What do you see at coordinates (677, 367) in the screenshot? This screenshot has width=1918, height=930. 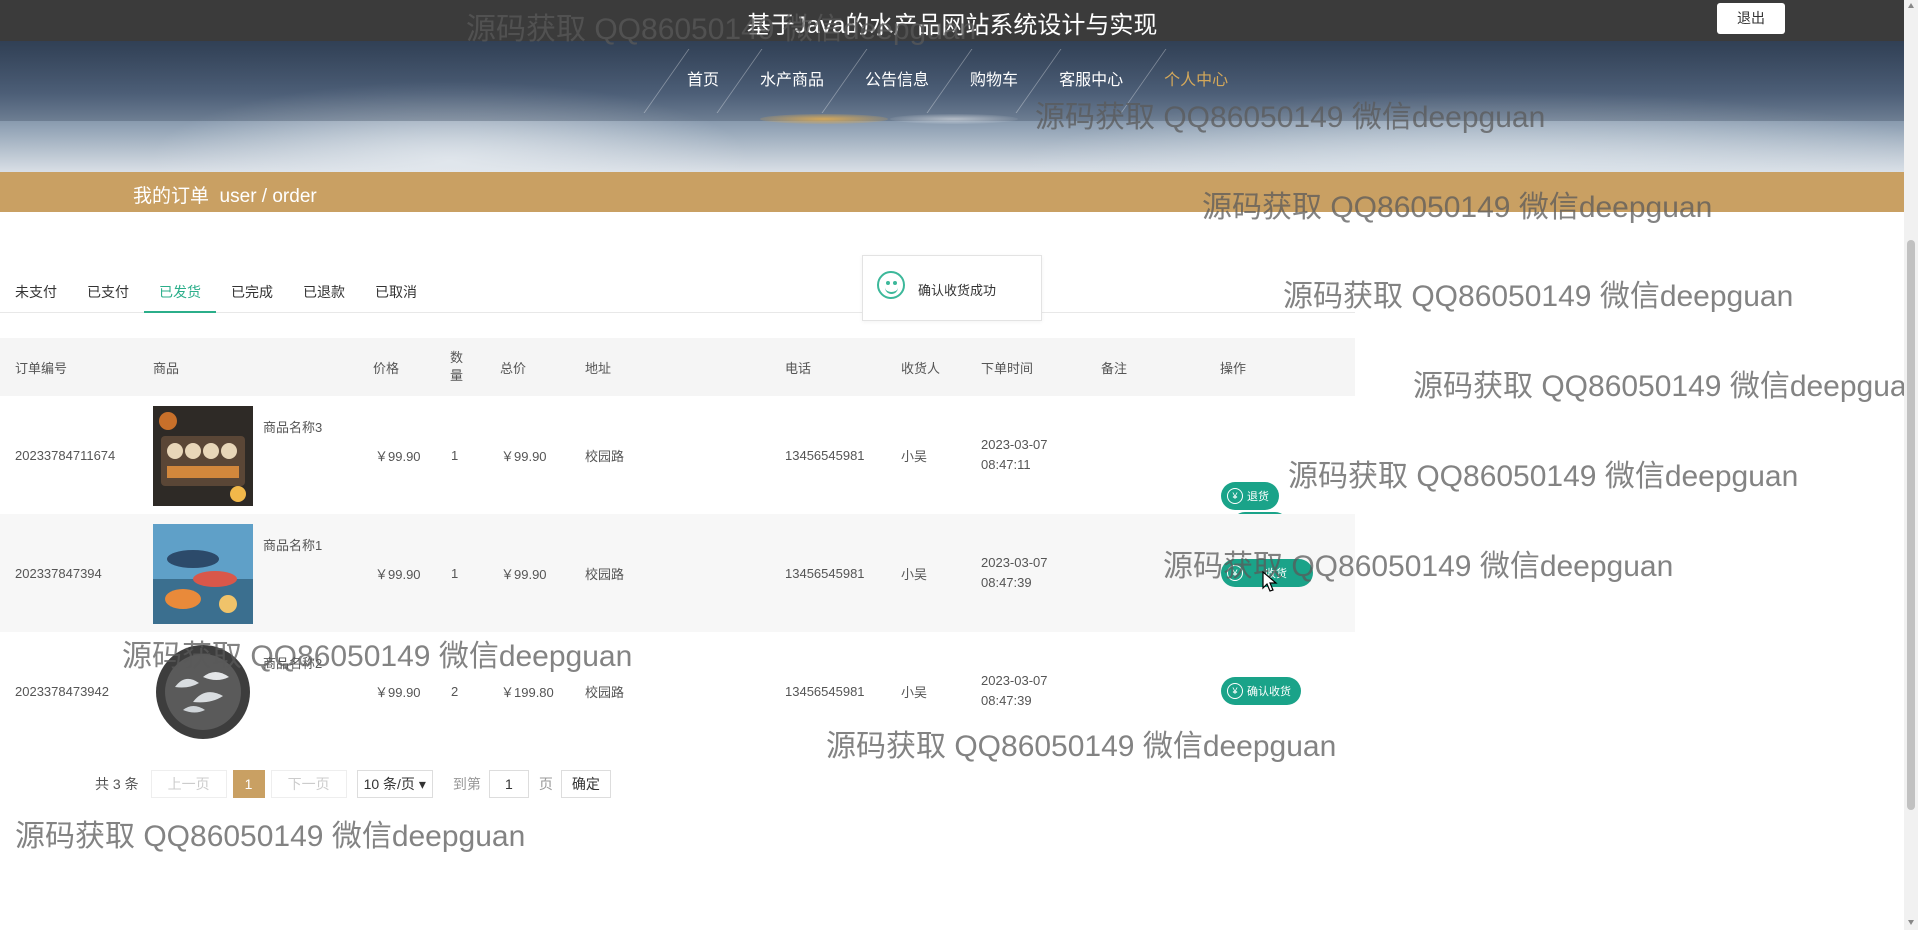 I see `table-header: 订单编号 商品 价格 数 量 总价 地址 电话 收货人 下单时间 备注 操作` at bounding box center [677, 367].